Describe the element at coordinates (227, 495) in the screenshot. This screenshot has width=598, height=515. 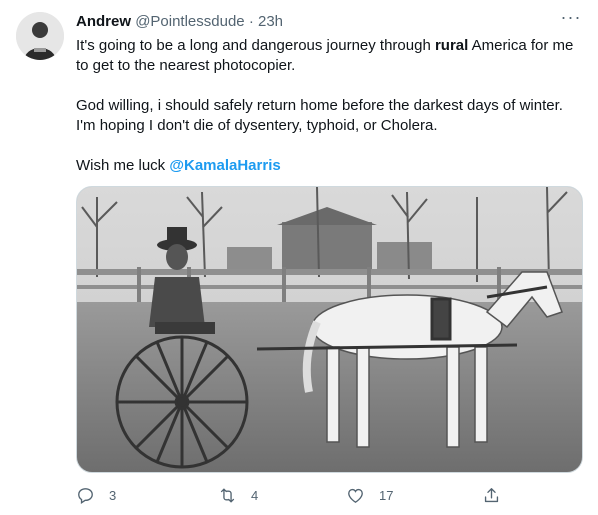
I see `retweet-icon` at that location.